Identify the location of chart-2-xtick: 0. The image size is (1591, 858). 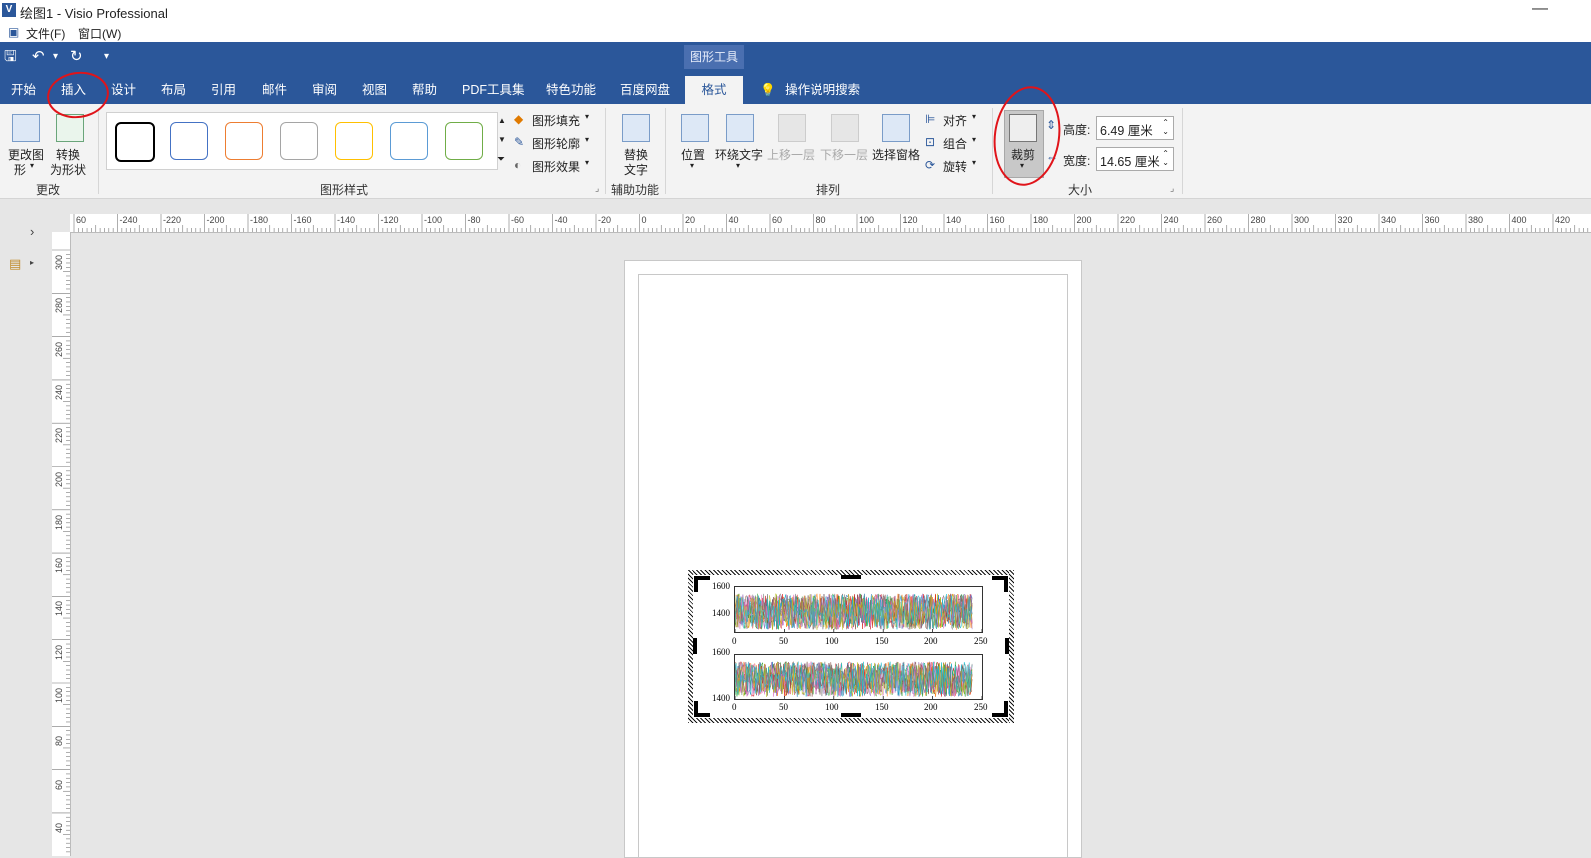
(734, 707).